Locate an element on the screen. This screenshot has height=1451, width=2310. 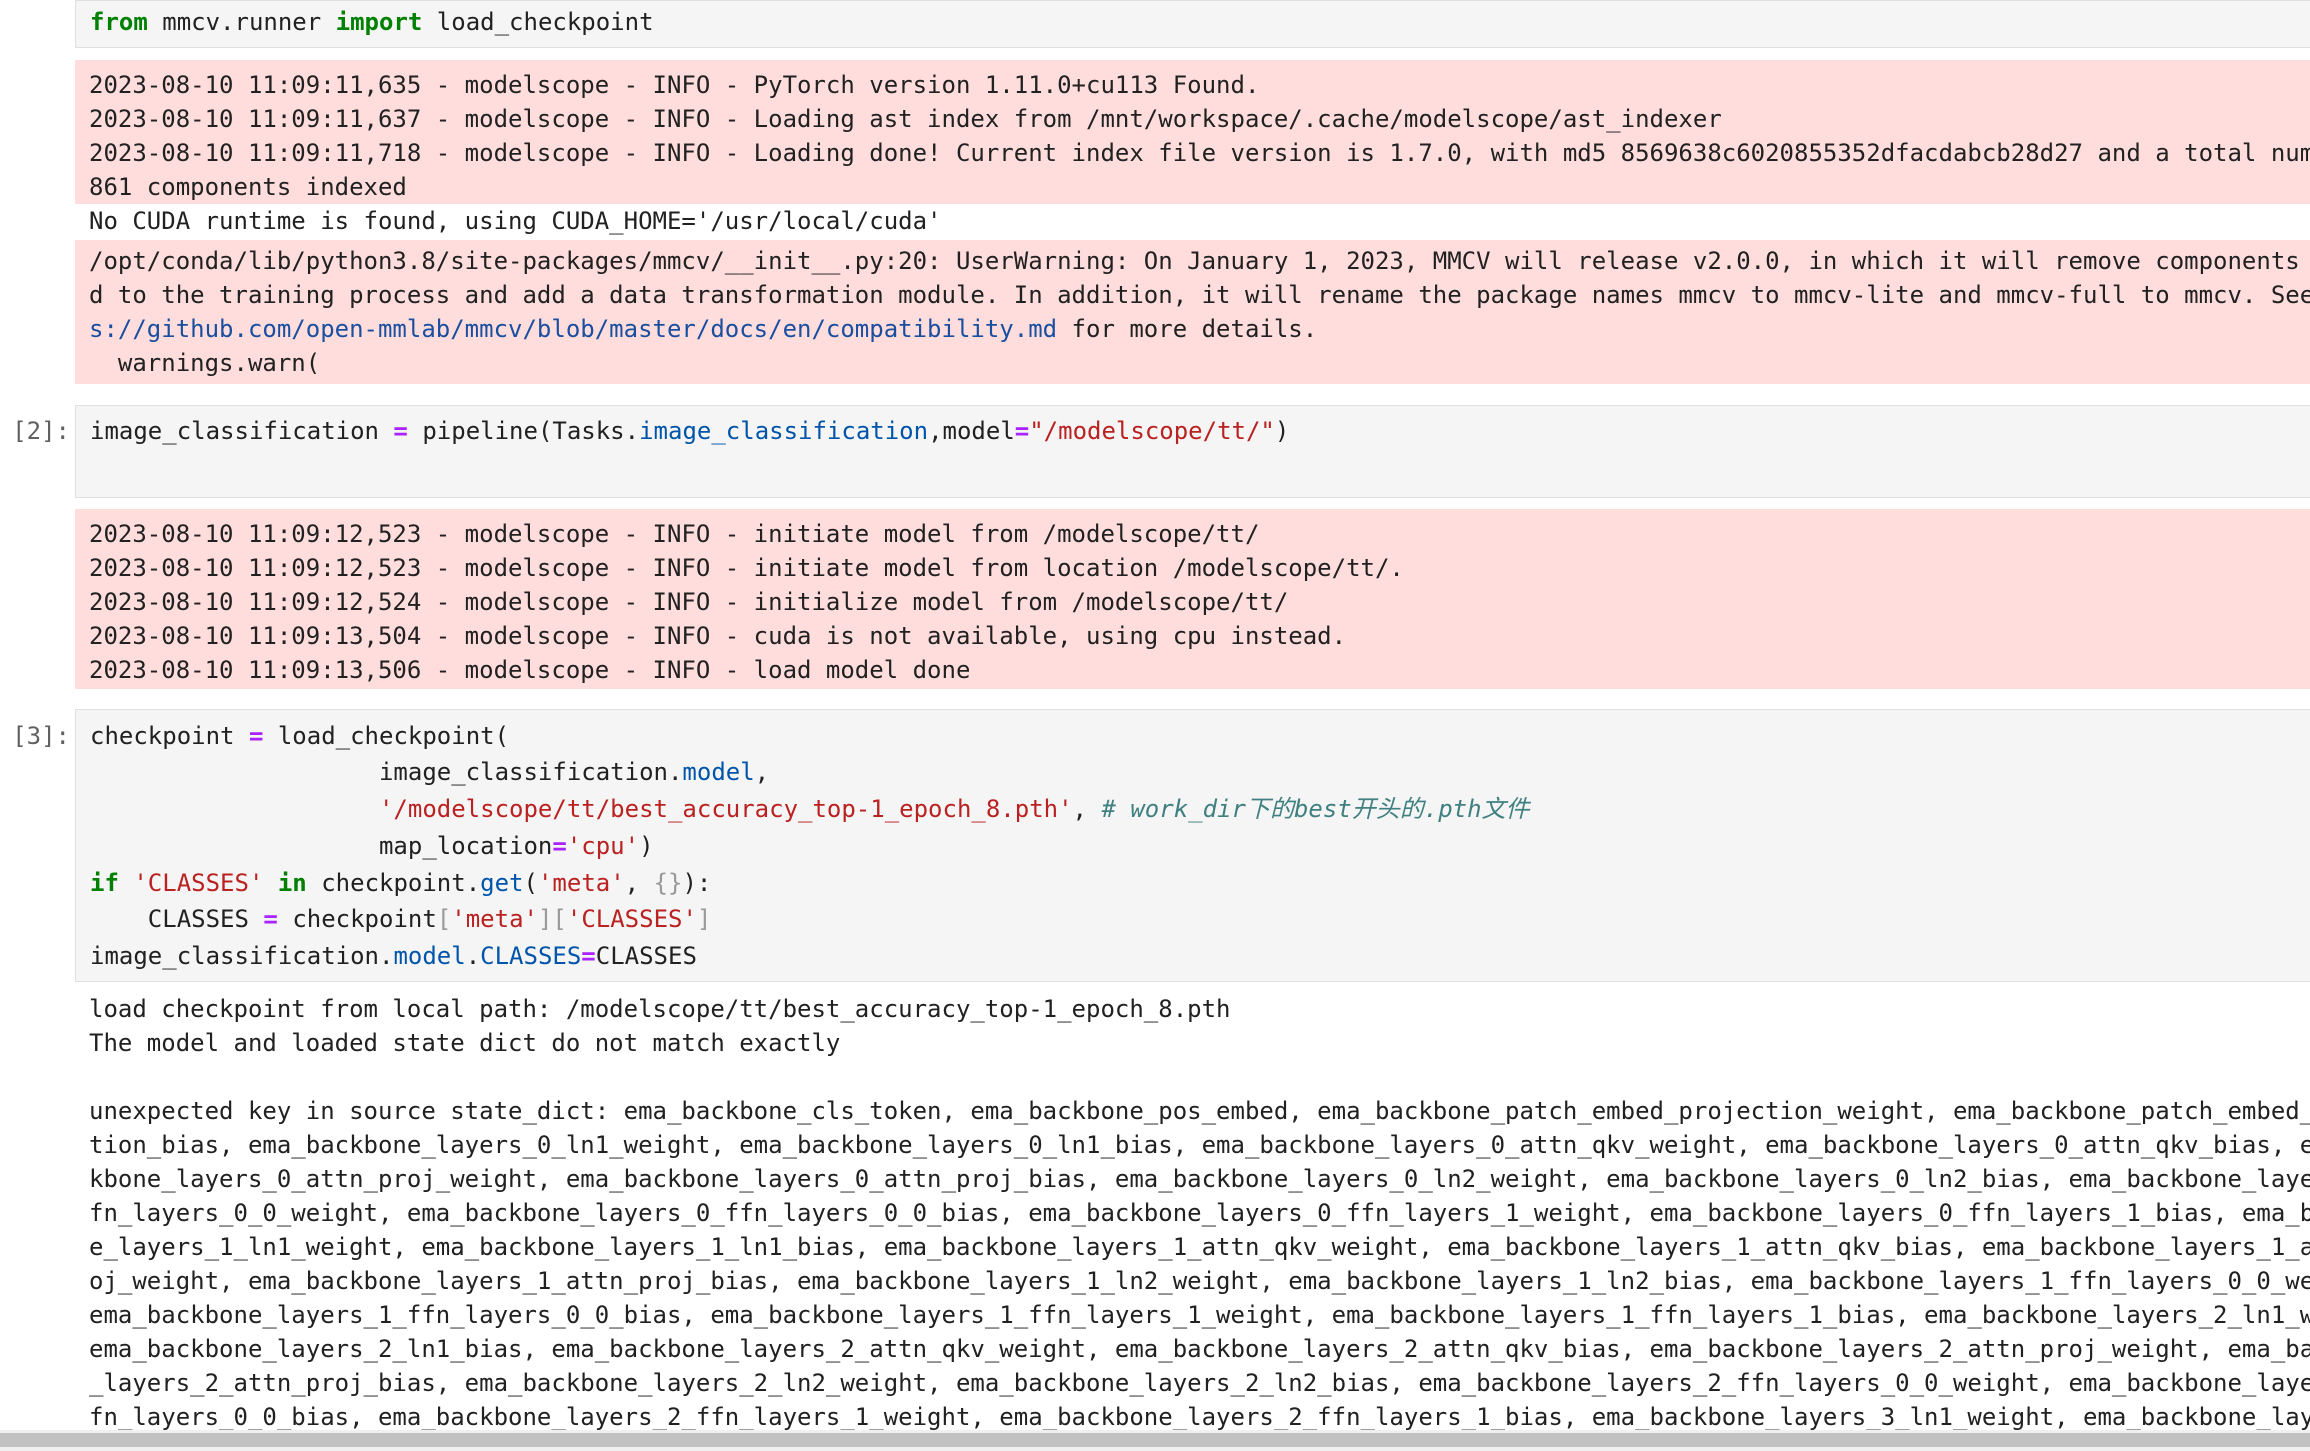
object: checkpoint is located at coordinates (364, 919).